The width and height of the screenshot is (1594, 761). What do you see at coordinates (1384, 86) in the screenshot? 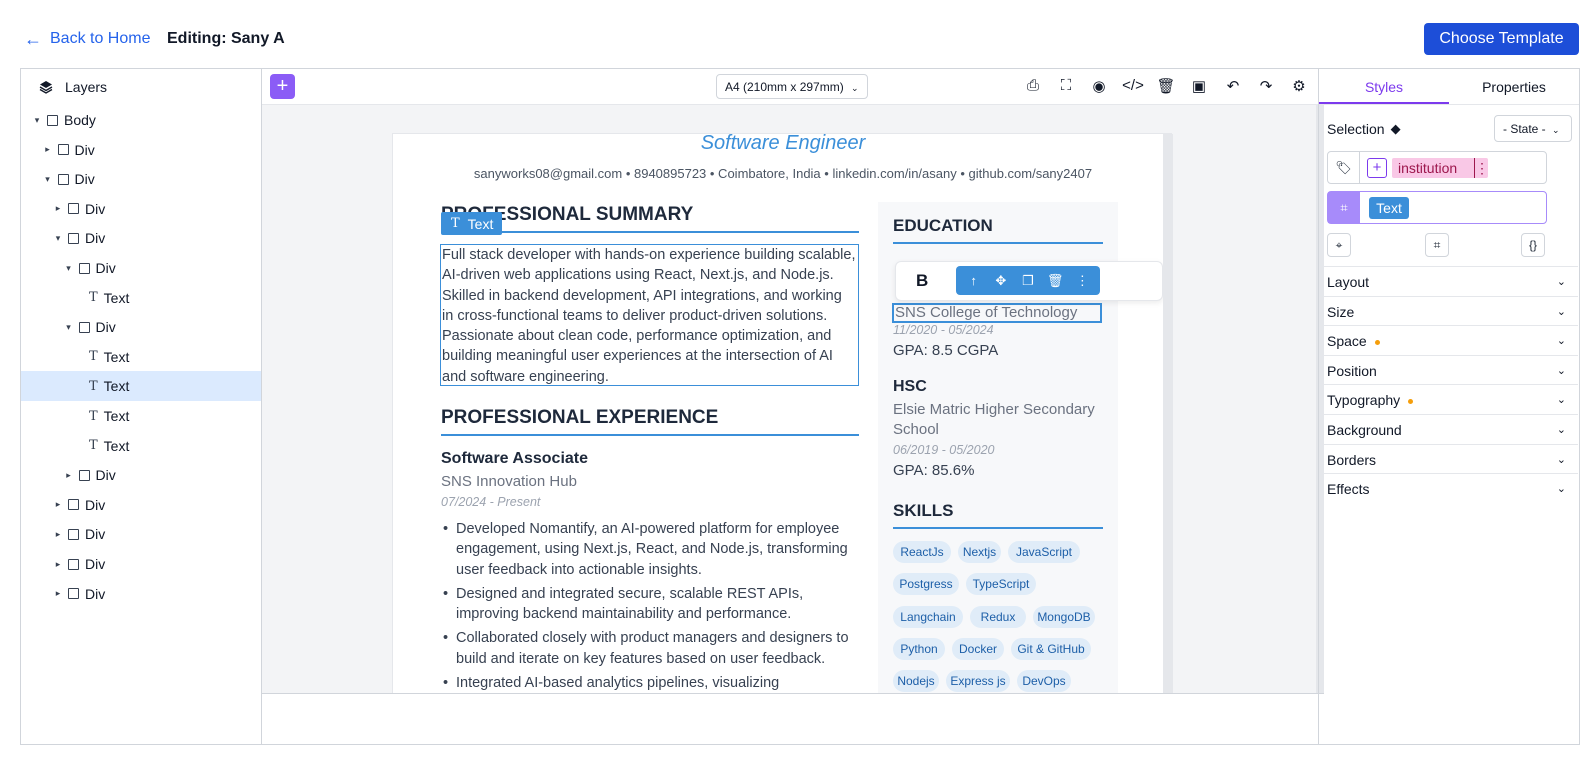
I see `tab-styles: Styles` at bounding box center [1384, 86].